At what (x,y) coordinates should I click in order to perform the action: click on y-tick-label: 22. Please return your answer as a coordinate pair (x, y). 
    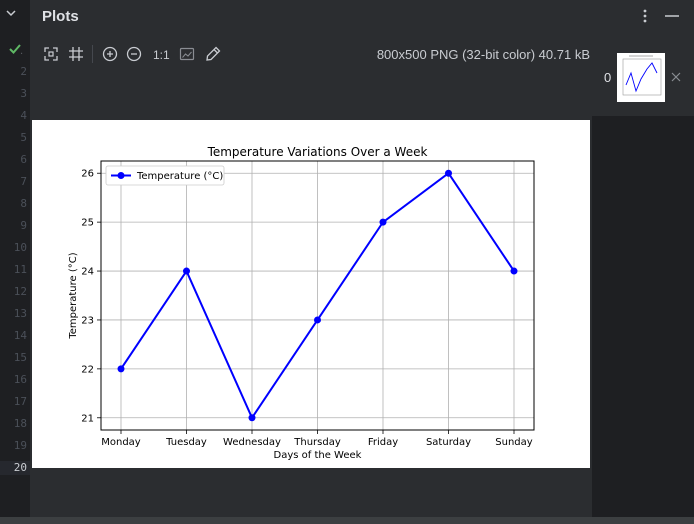
    Looking at the image, I should click on (87, 369).